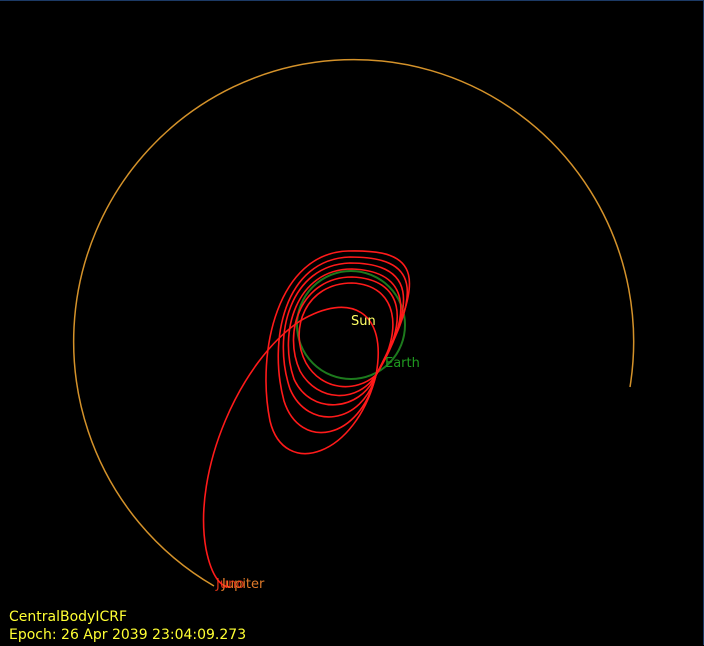 The width and height of the screenshot is (704, 646). Describe the element at coordinates (363, 321) in the screenshot. I see `sun-label: Sun` at that location.